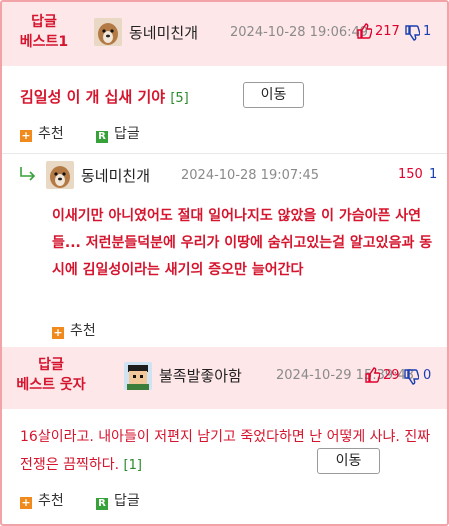  Describe the element at coordinates (391, 375) in the screenshot. I see `post2-up-count: 29` at that location.